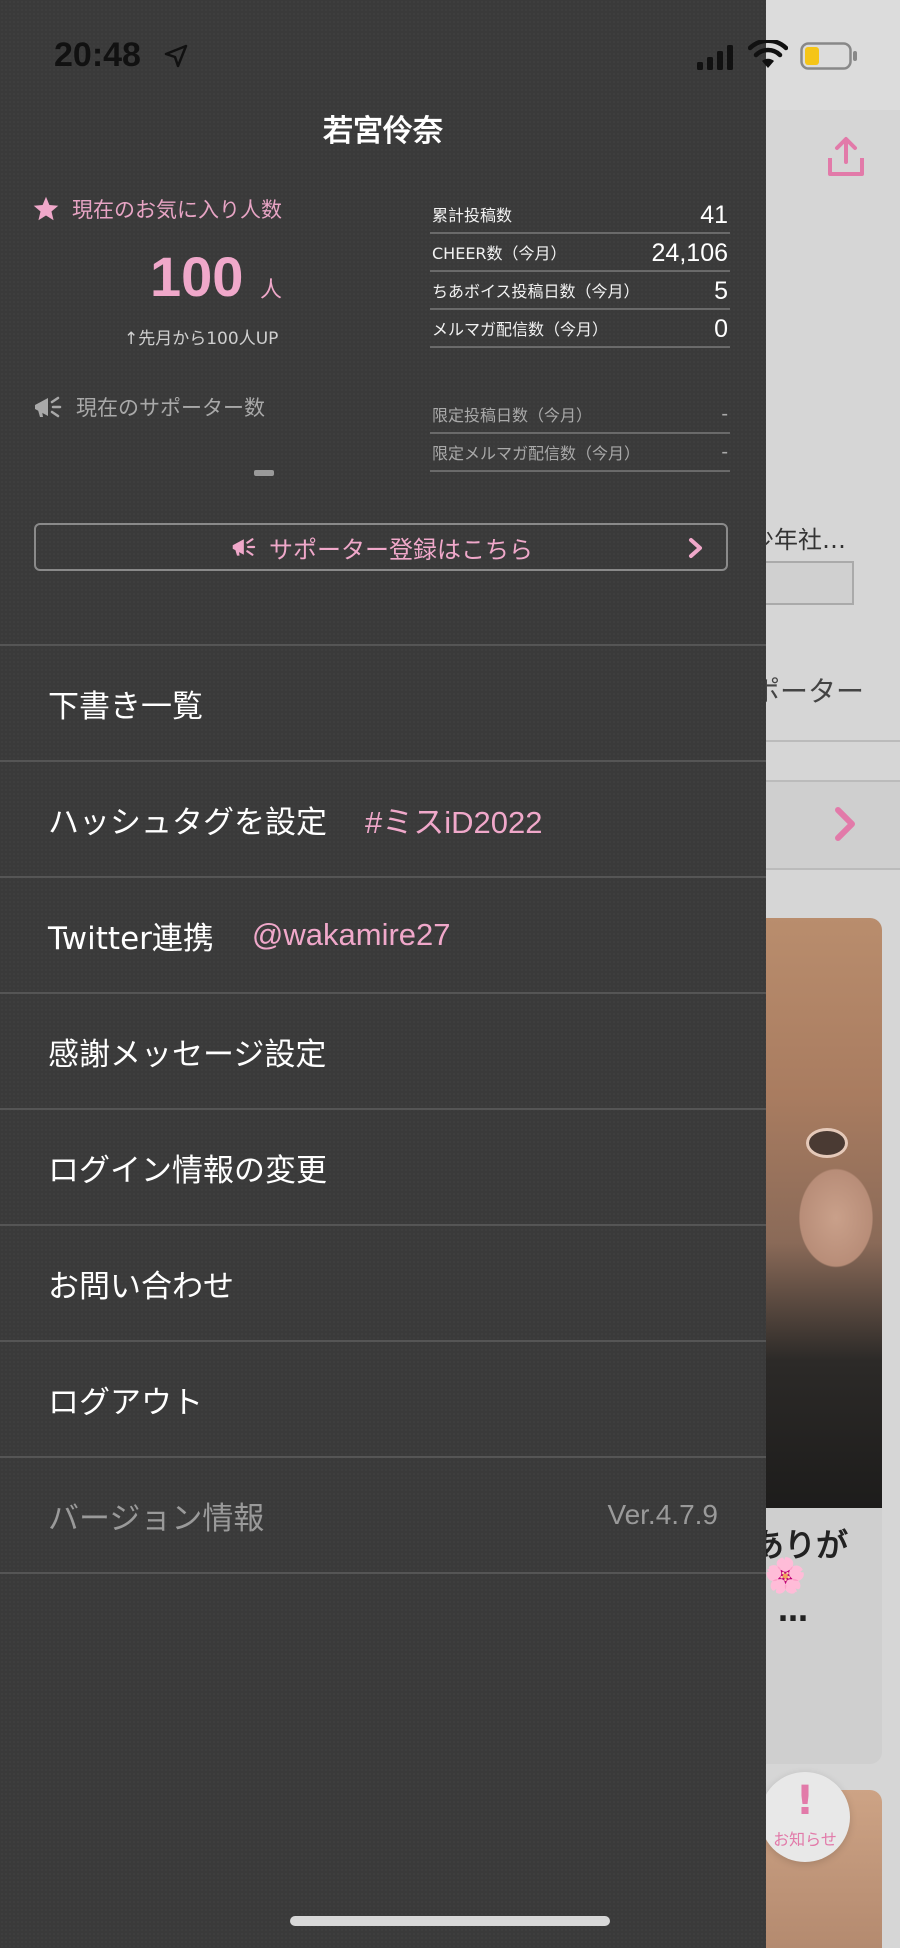 This screenshot has height=1948, width=900. I want to click on profile-name: 若宮伶奈, so click(383, 131).